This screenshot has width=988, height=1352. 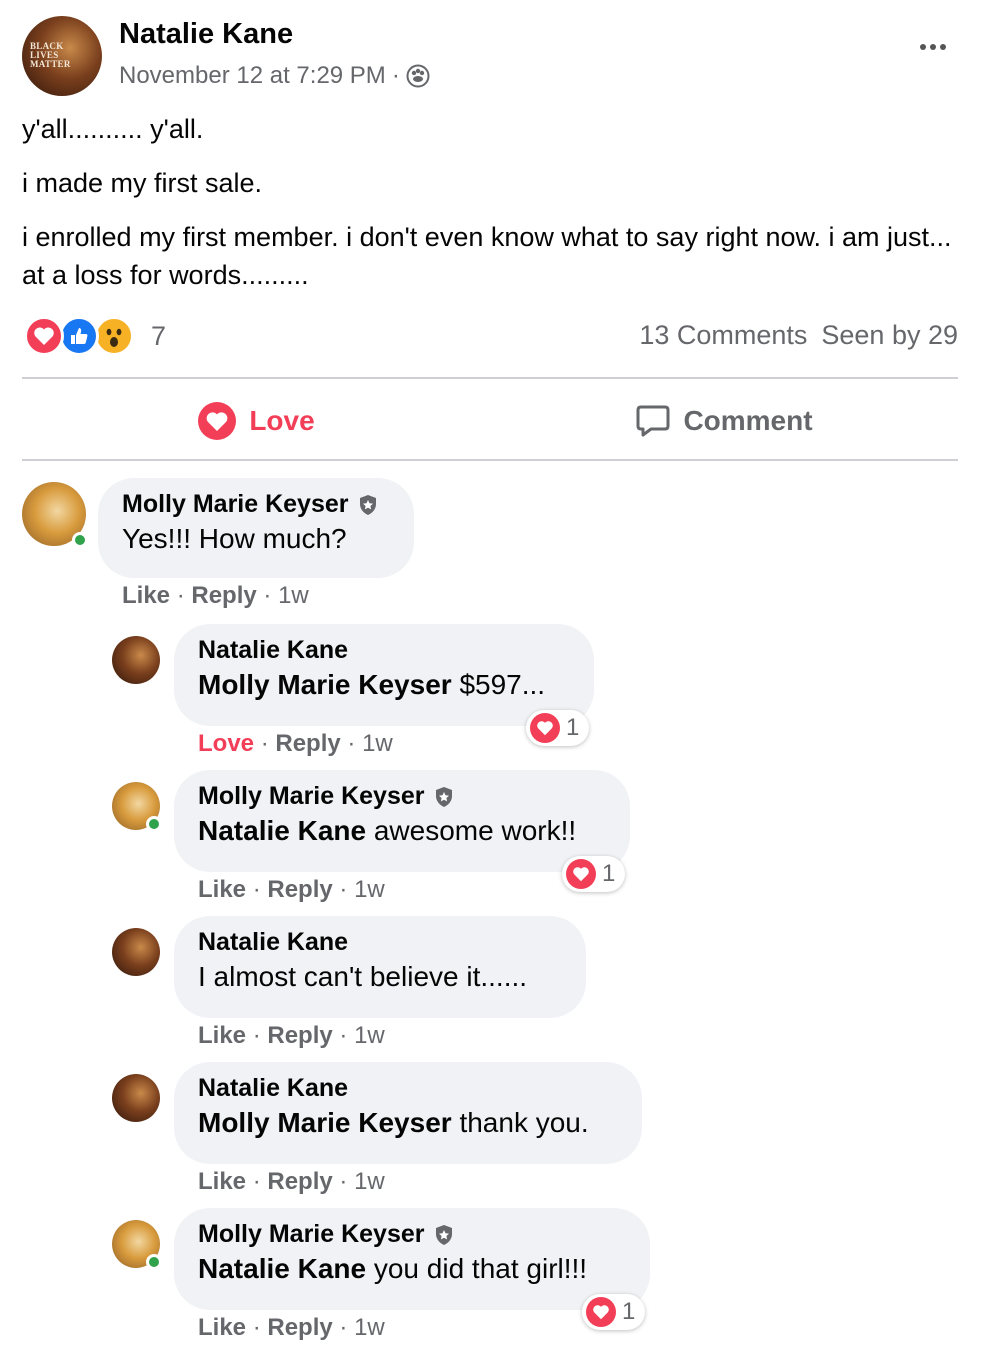 What do you see at coordinates (653, 421) in the screenshot?
I see `comment-icon` at bounding box center [653, 421].